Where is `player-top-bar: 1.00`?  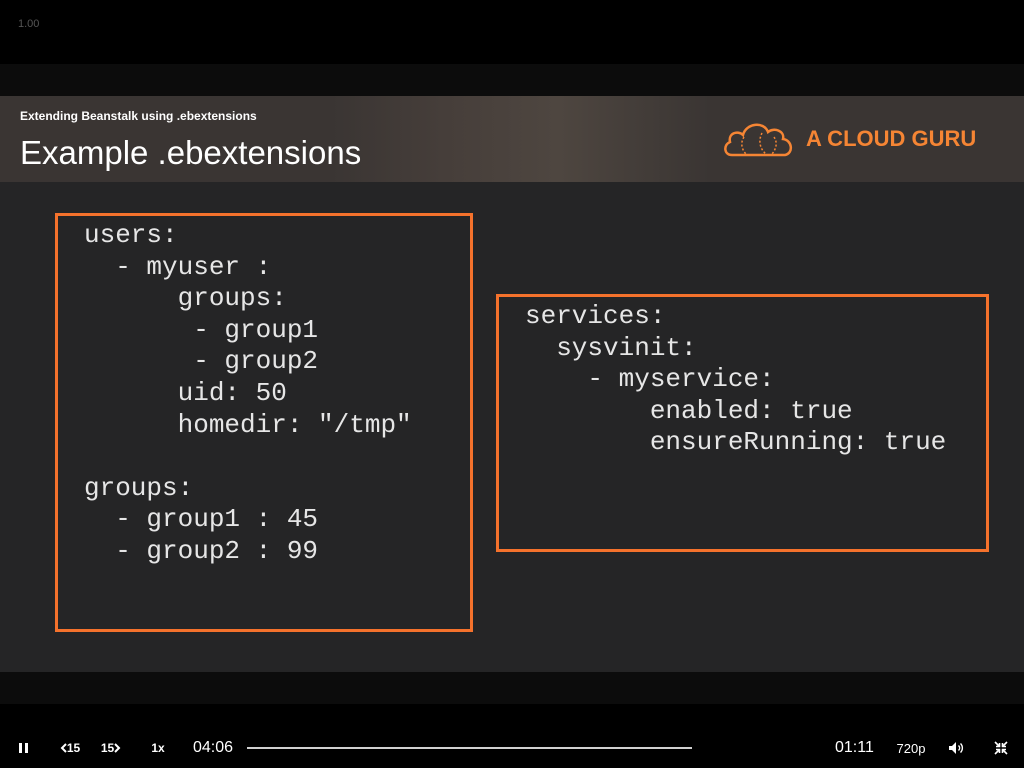
player-top-bar: 1.00 is located at coordinates (512, 32).